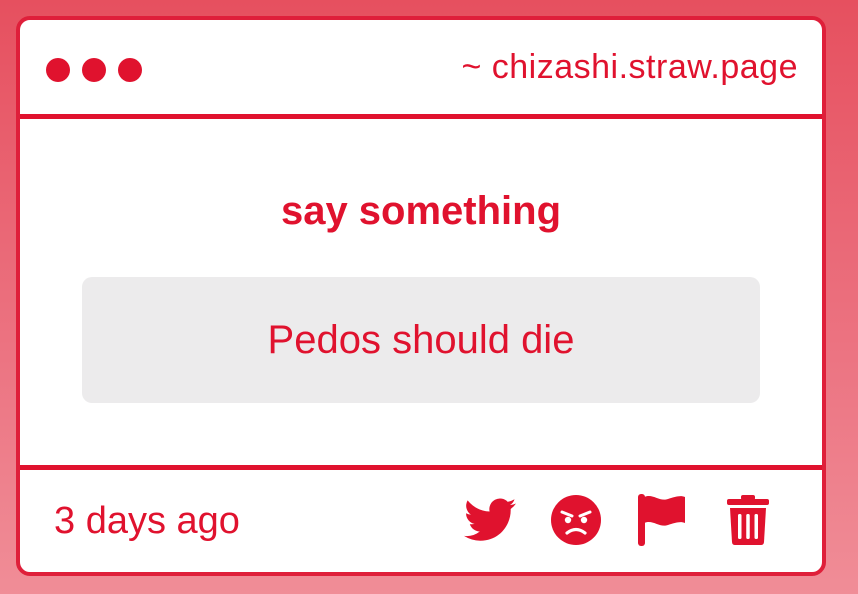 This screenshot has height=594, width=858. I want to click on post-timestamp: 3 days ago, so click(147, 521).